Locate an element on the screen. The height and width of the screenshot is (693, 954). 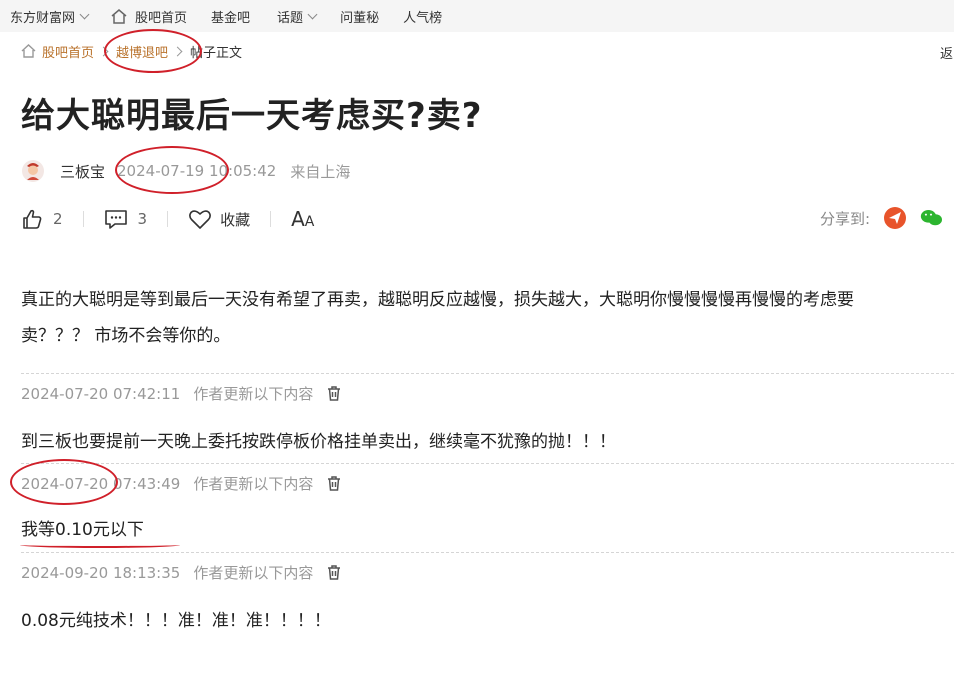
top-navigation: 东方财富网 股吧首页 基金吧 话题 问董秘 人气榜 is located at coordinates (477, 16).